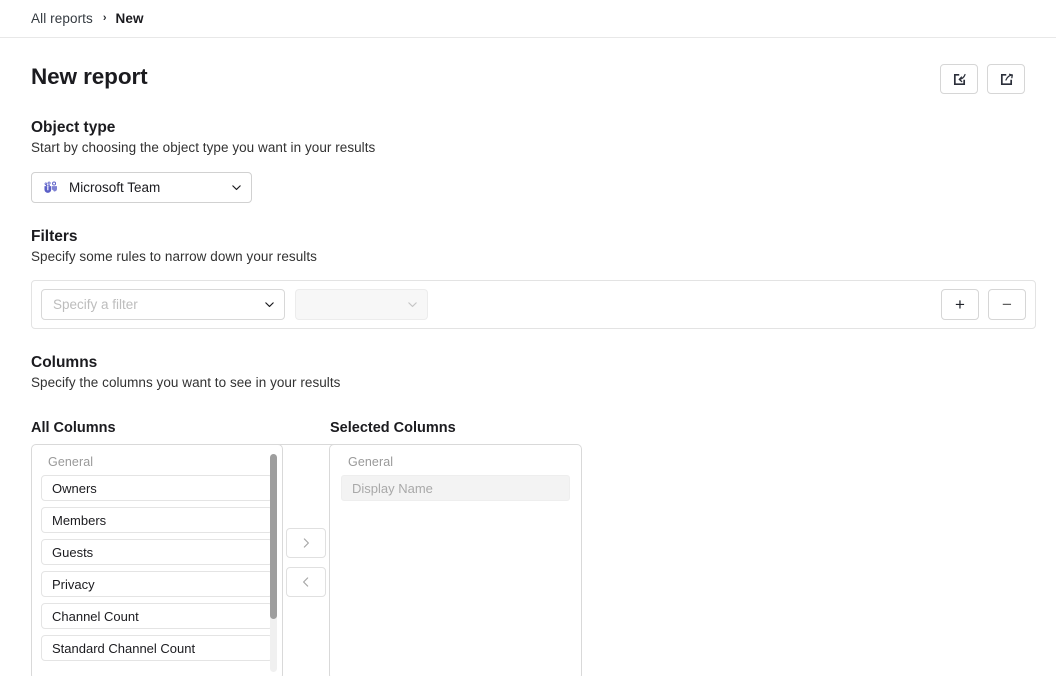 This screenshot has width=1056, height=676. Describe the element at coordinates (273, 536) in the screenshot. I see `all-columns-scrollbar-thumb` at that location.